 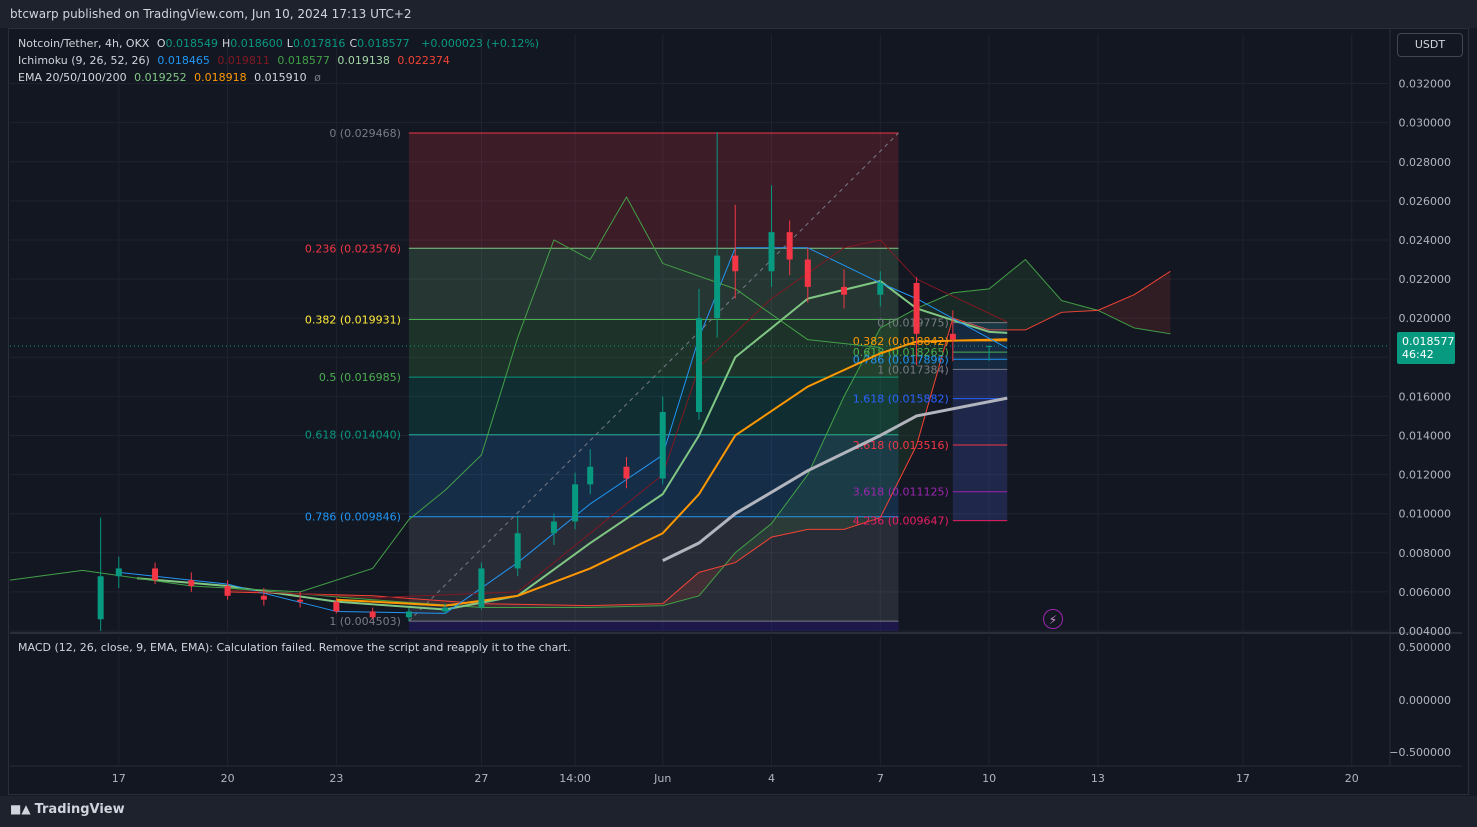 I want to click on lightning-icon: ⚡, so click(x=1053, y=619).